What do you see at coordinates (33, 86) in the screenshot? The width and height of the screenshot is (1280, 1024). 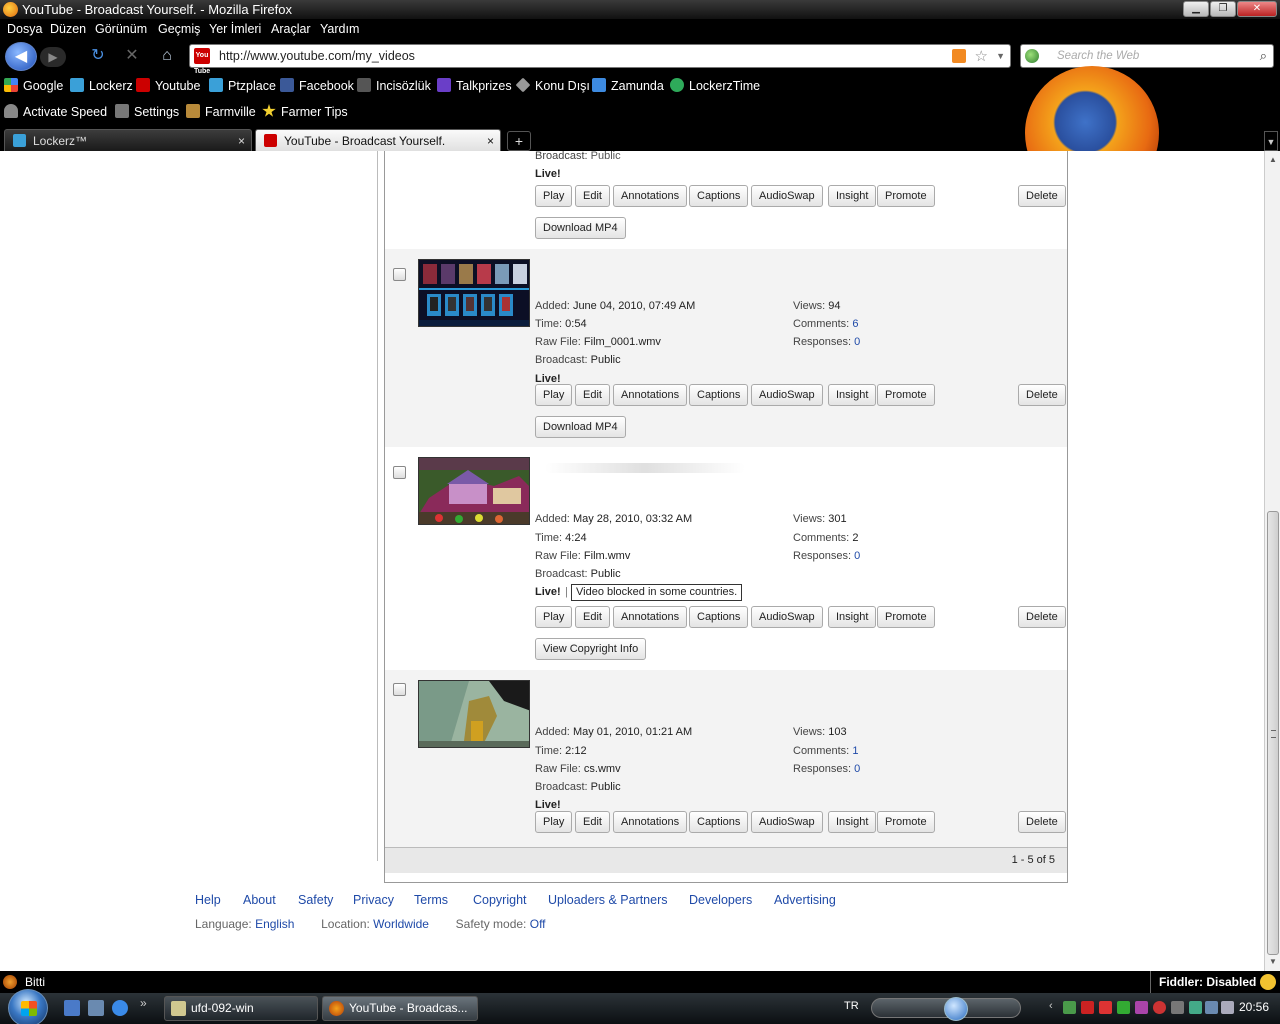 I see `bookmark-google: Google` at bounding box center [33, 86].